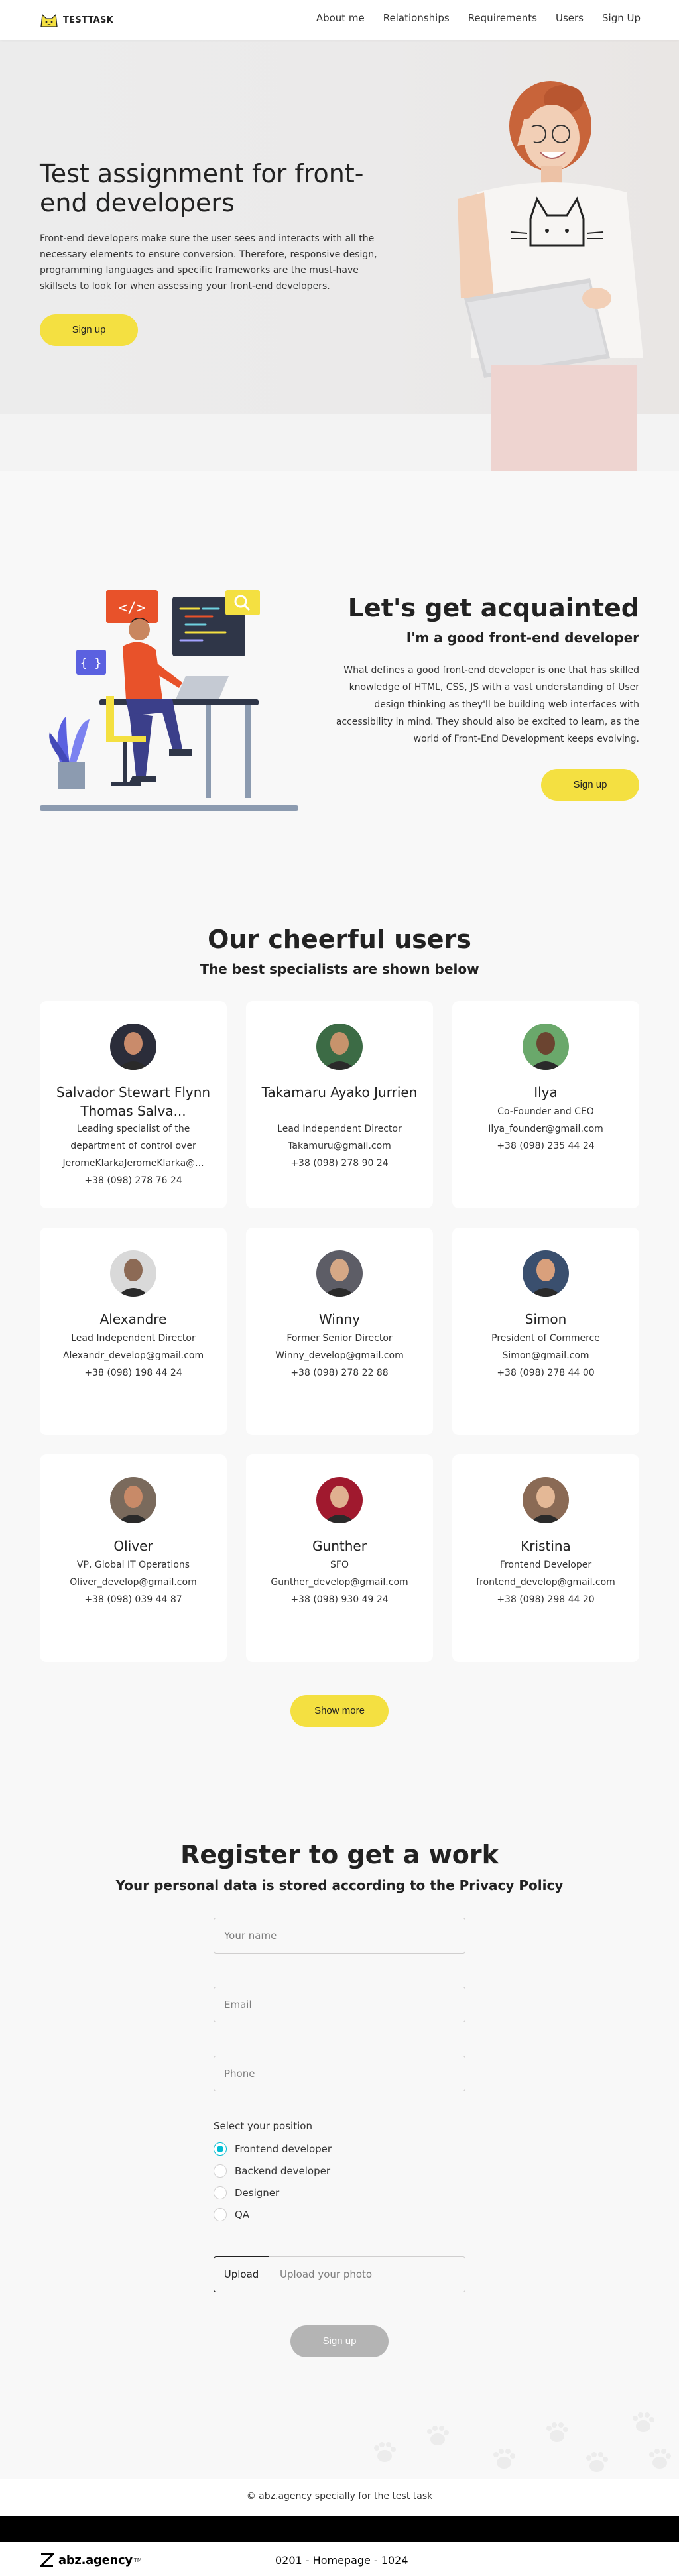 The image size is (679, 2576). Describe the element at coordinates (546, 1319) in the screenshot. I see `user-name: Simon` at that location.